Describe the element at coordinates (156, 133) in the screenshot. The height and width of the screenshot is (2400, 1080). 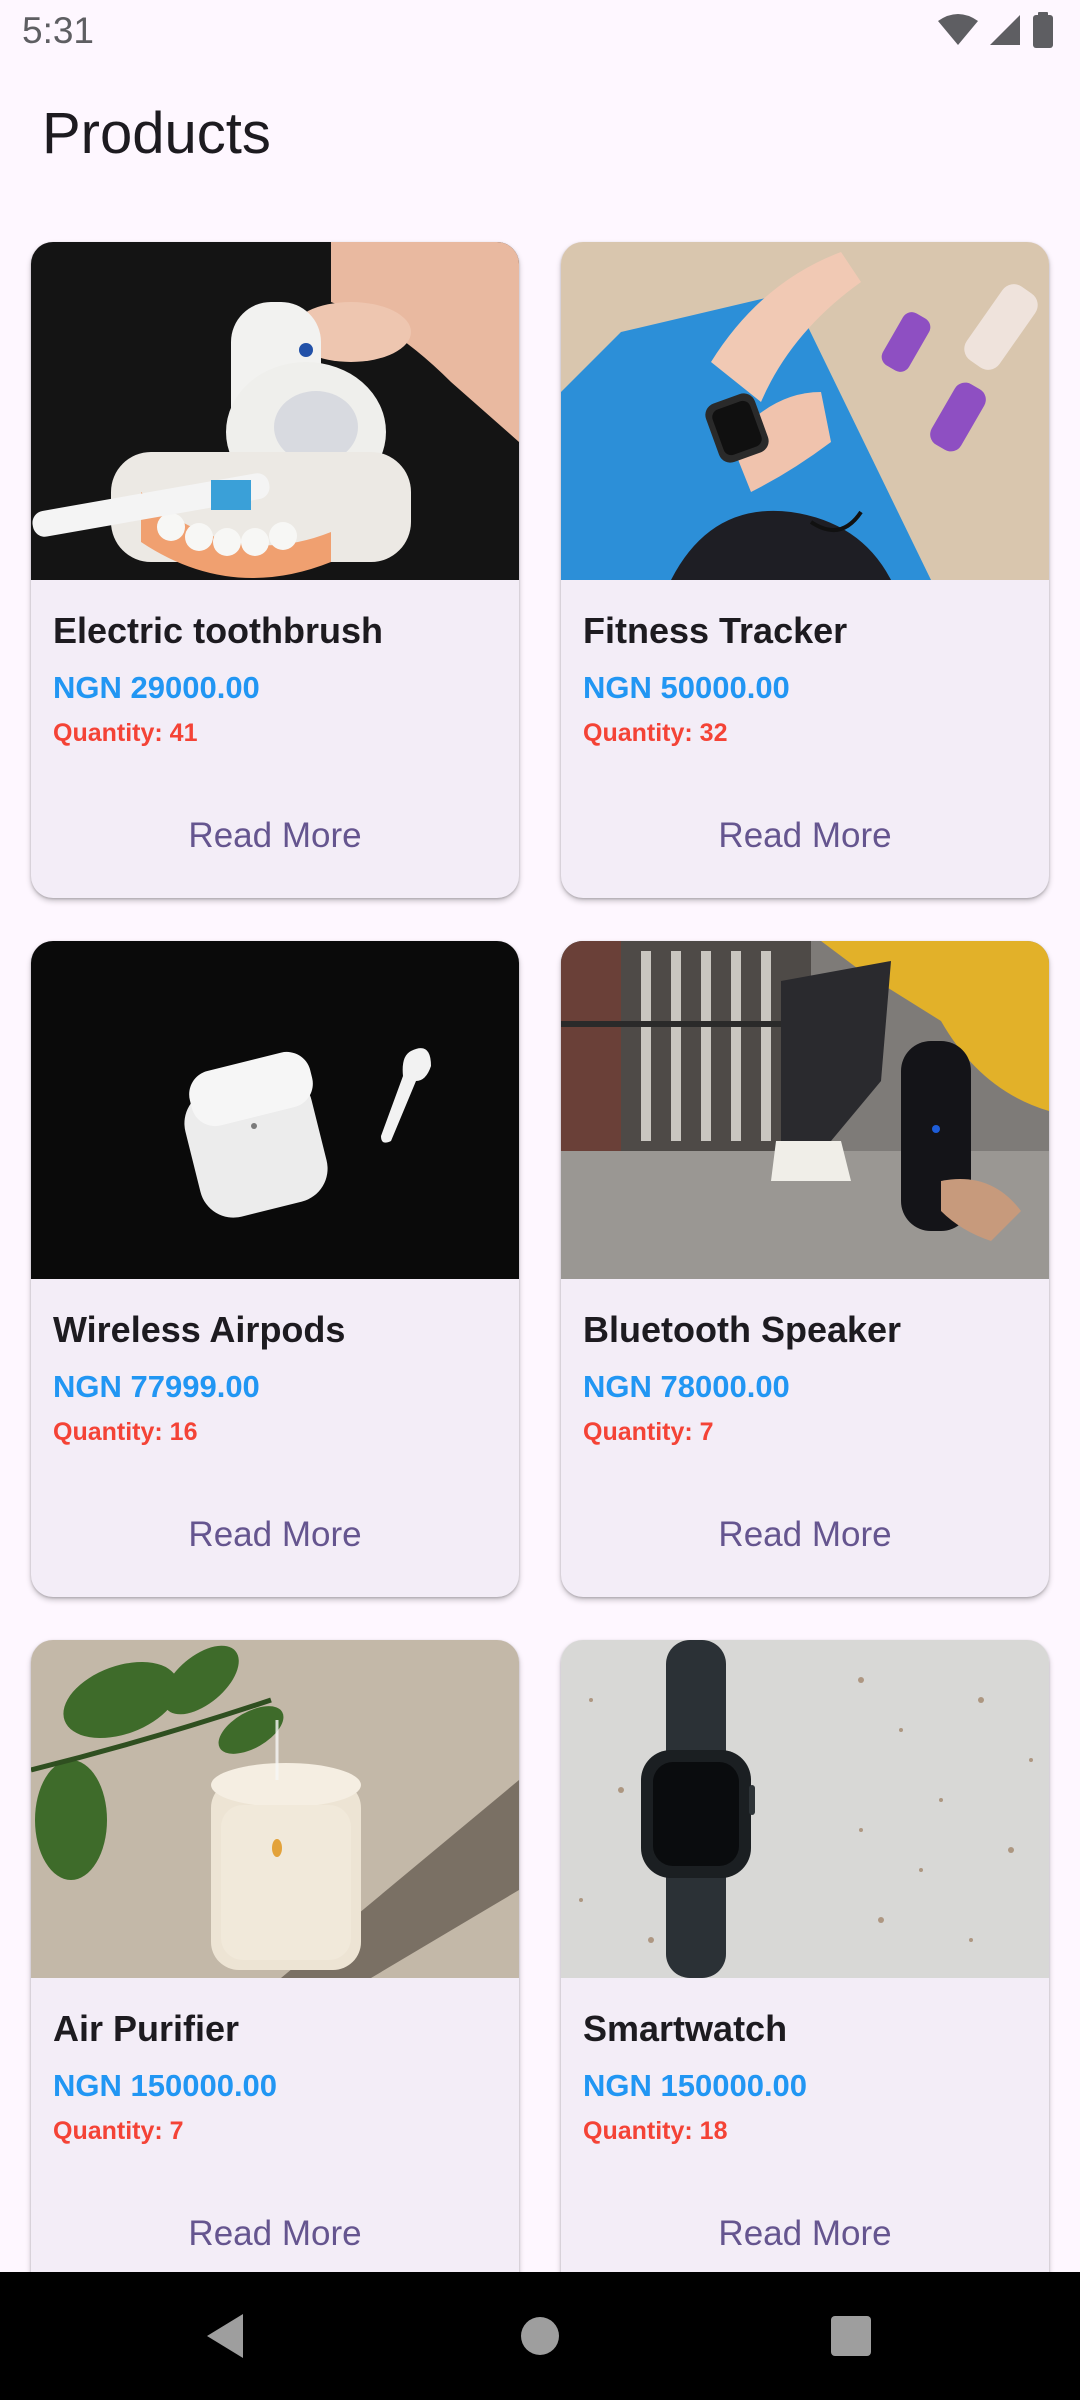
I see `page-title: Products` at that location.